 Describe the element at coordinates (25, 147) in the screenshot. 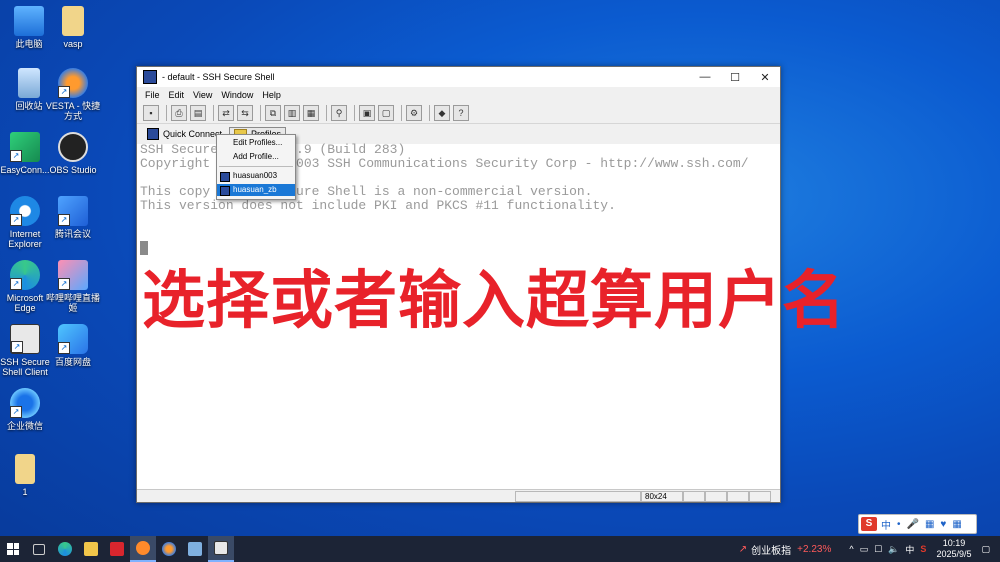

I see `easyconnect-icon: ↗` at that location.